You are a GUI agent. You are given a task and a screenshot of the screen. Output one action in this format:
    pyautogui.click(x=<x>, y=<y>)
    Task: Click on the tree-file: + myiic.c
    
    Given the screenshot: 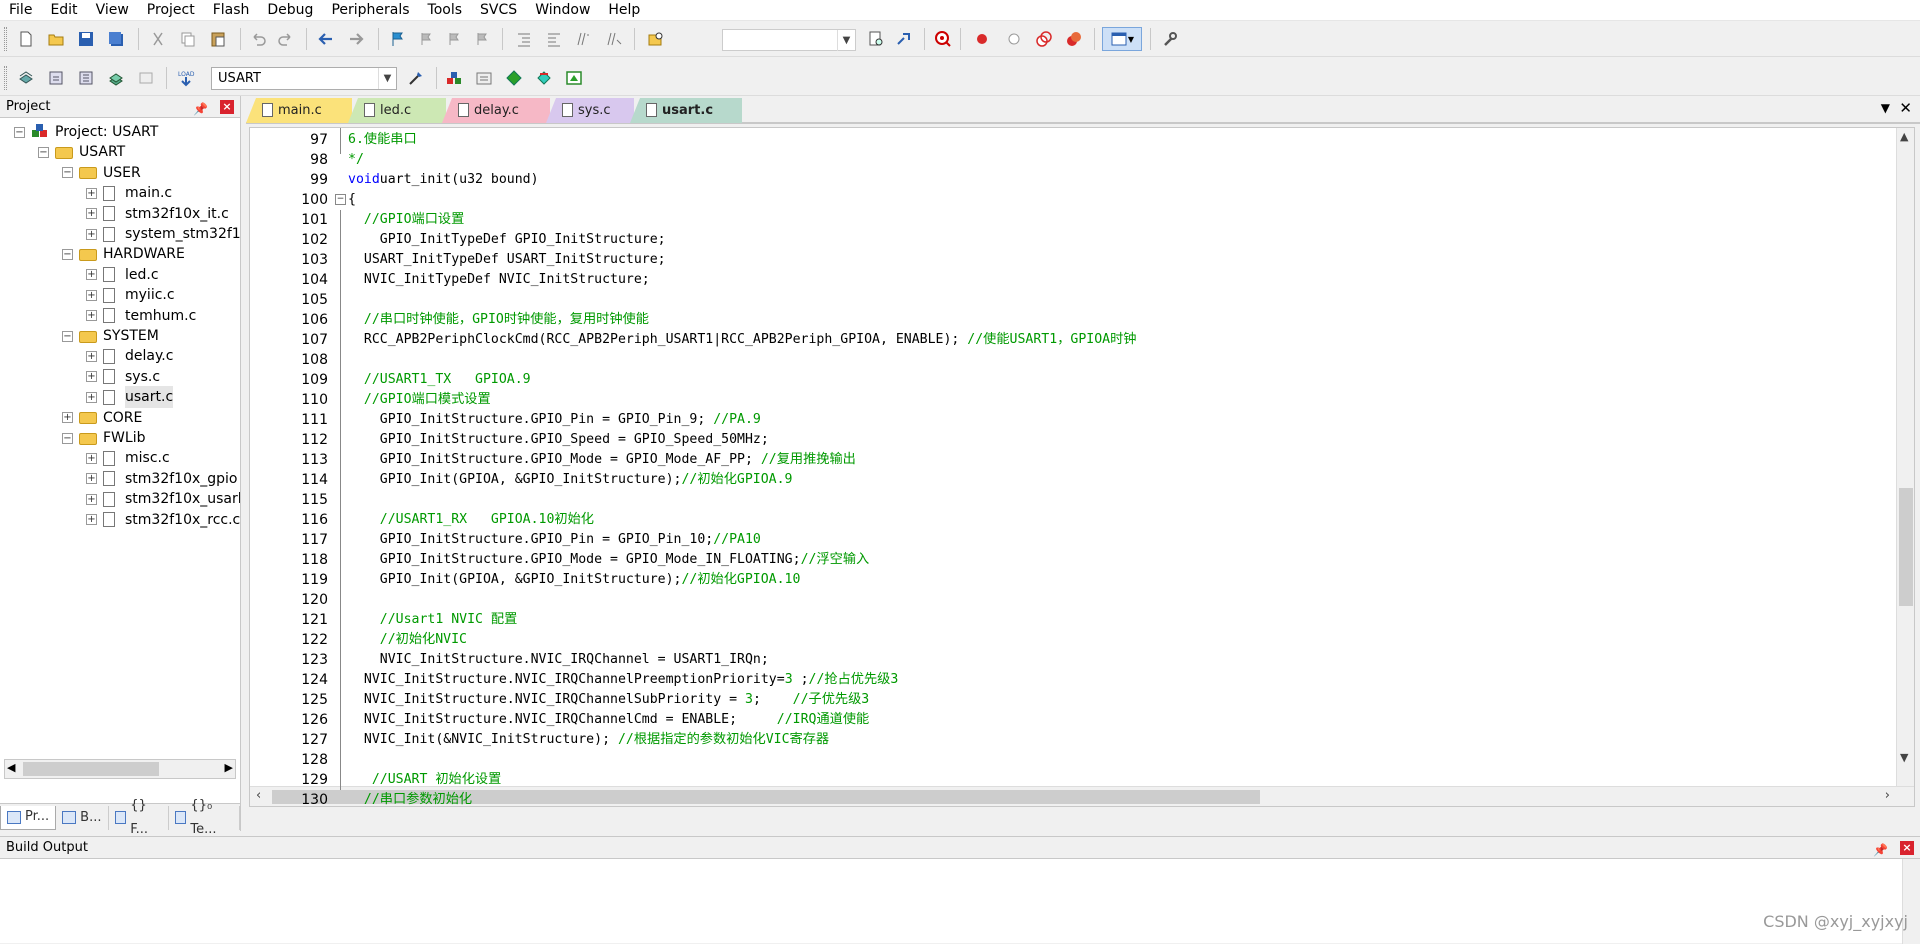 What is the action you would take?
    pyautogui.click(x=130, y=295)
    